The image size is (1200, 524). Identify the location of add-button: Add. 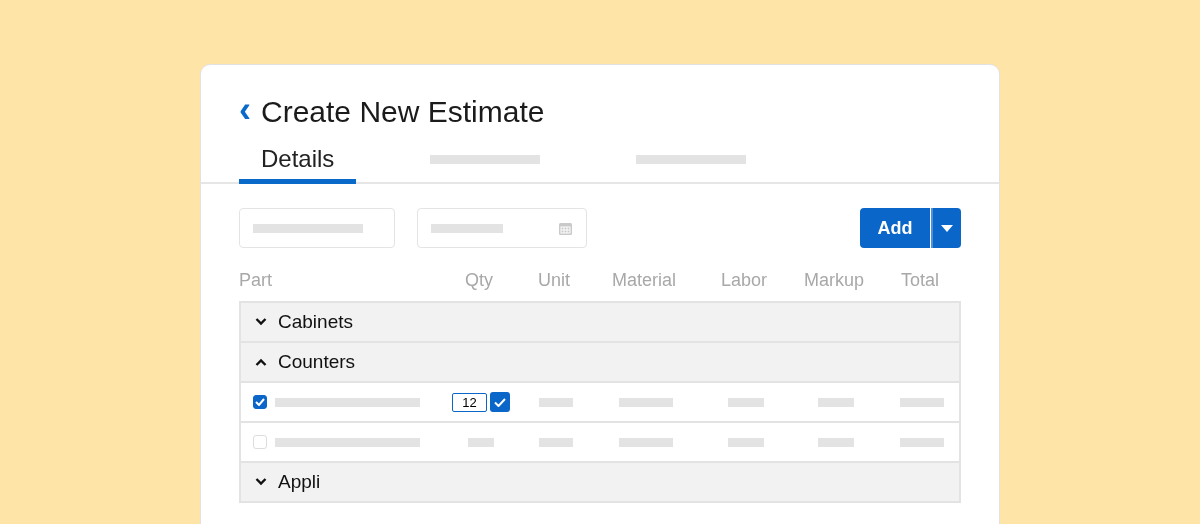
(895, 228).